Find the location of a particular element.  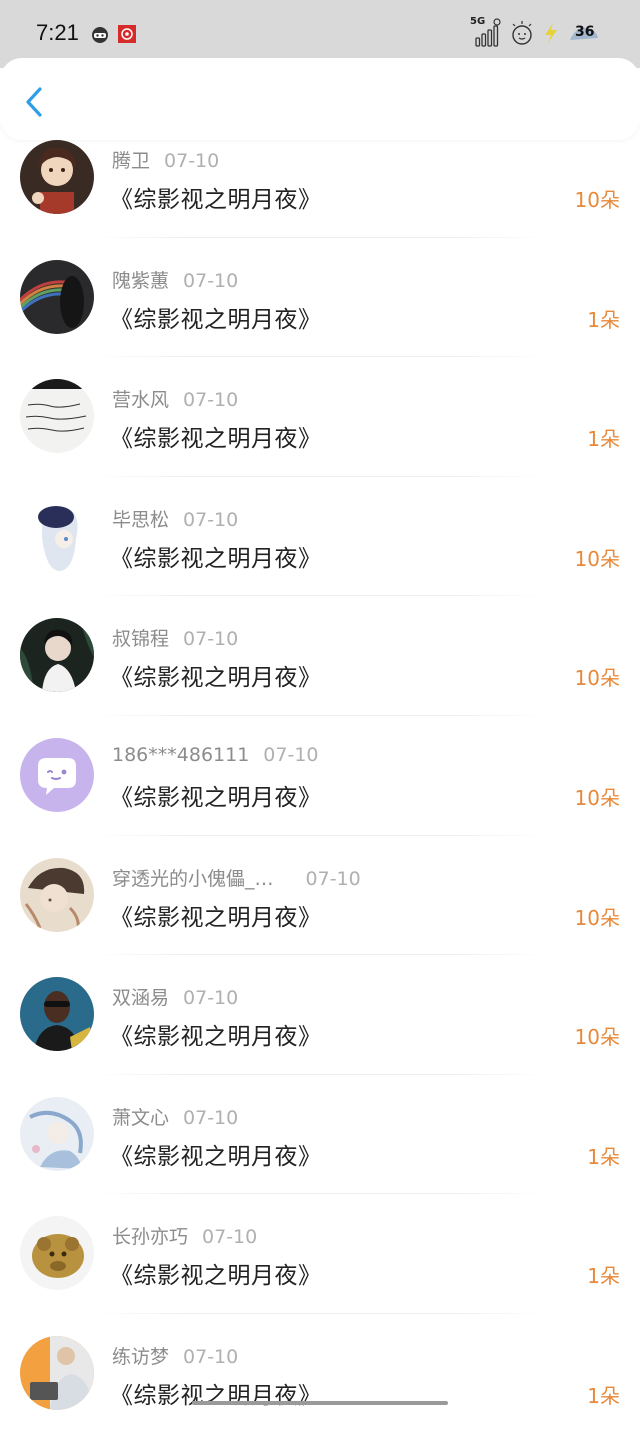

list-item: 叔锦程 07-10 《综影视之明月夜》 10朵 is located at coordinates (320, 678).